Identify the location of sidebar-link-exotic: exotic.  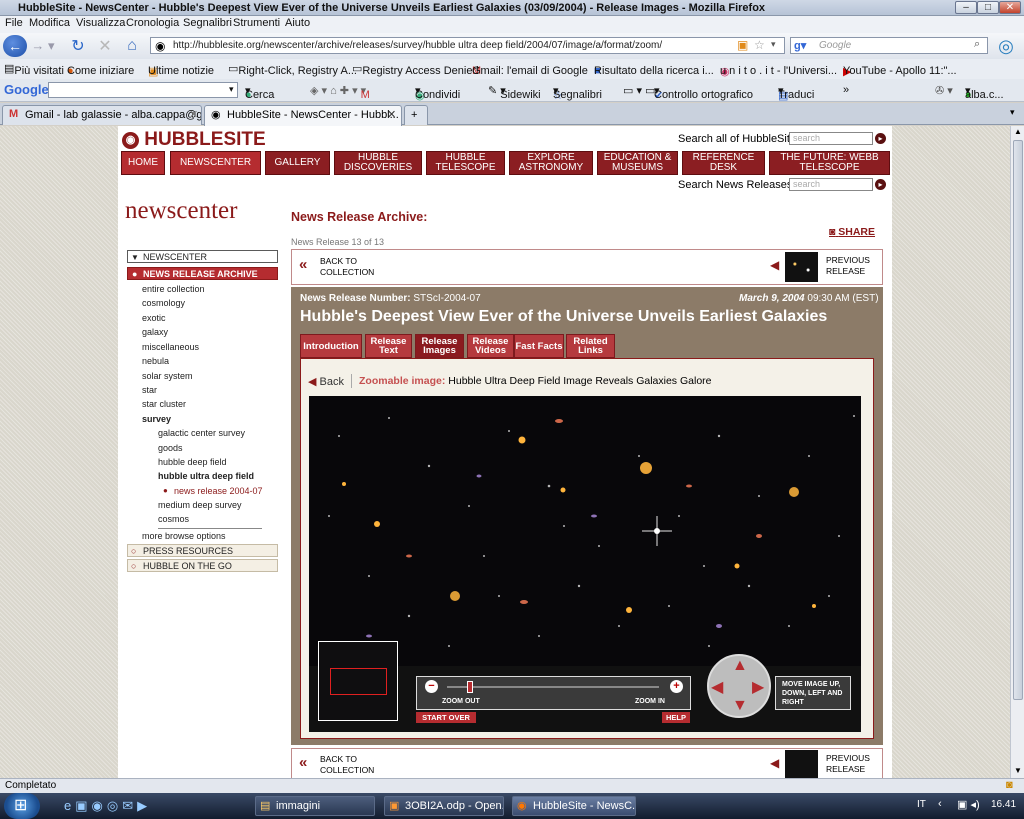
(154, 318).